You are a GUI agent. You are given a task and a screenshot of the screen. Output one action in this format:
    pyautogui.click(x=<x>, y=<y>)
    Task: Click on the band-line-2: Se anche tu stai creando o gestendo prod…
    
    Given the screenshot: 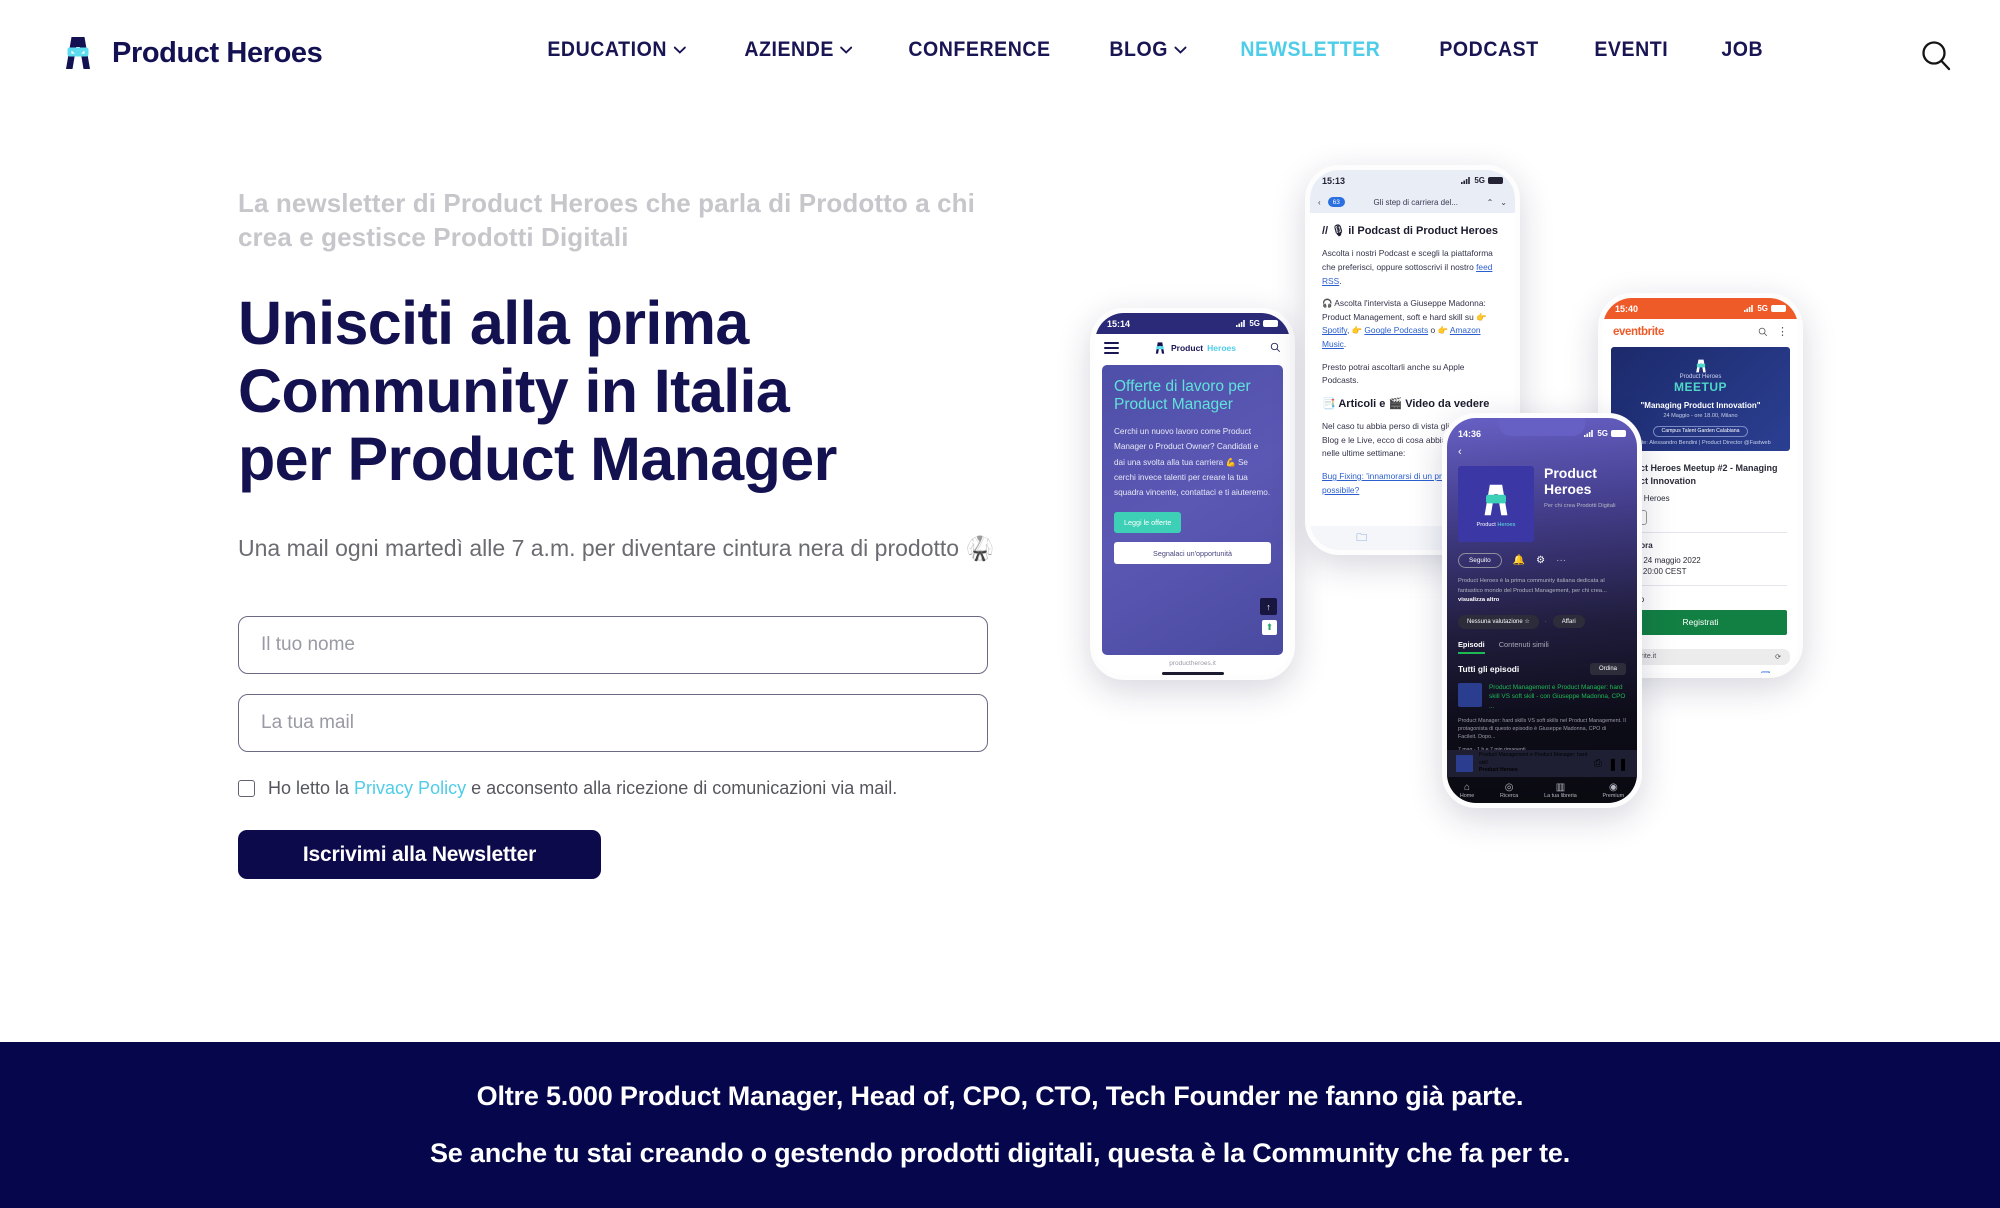 What is the action you would take?
    pyautogui.click(x=999, y=1153)
    